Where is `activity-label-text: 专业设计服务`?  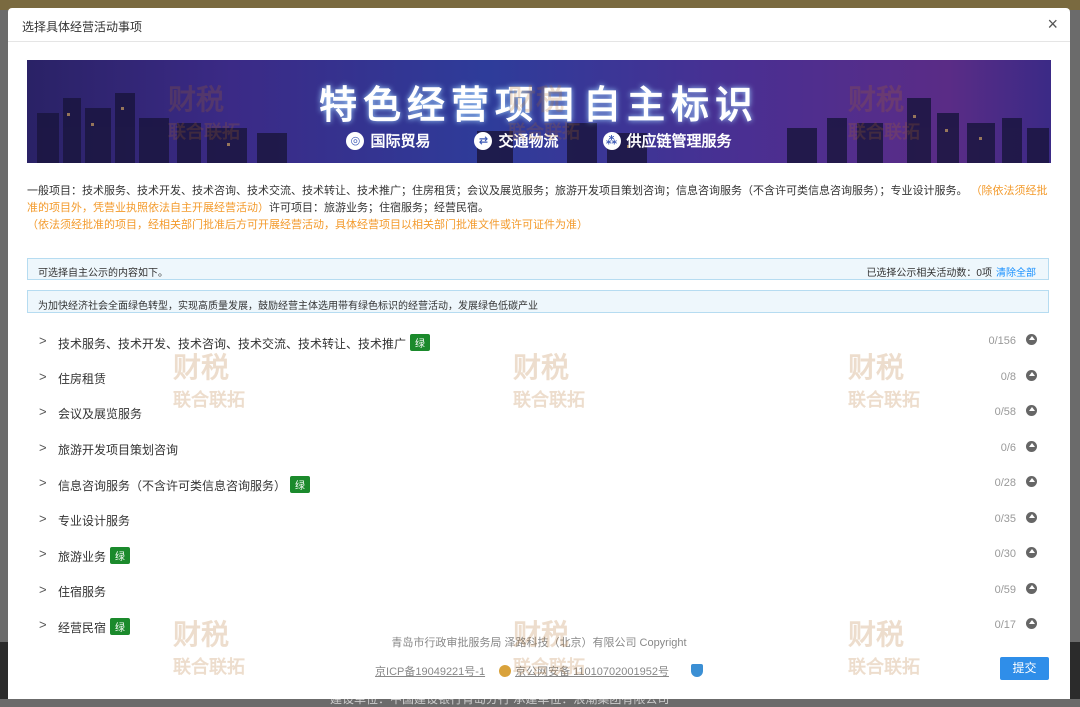 activity-label-text: 专业设计服务 is located at coordinates (94, 520).